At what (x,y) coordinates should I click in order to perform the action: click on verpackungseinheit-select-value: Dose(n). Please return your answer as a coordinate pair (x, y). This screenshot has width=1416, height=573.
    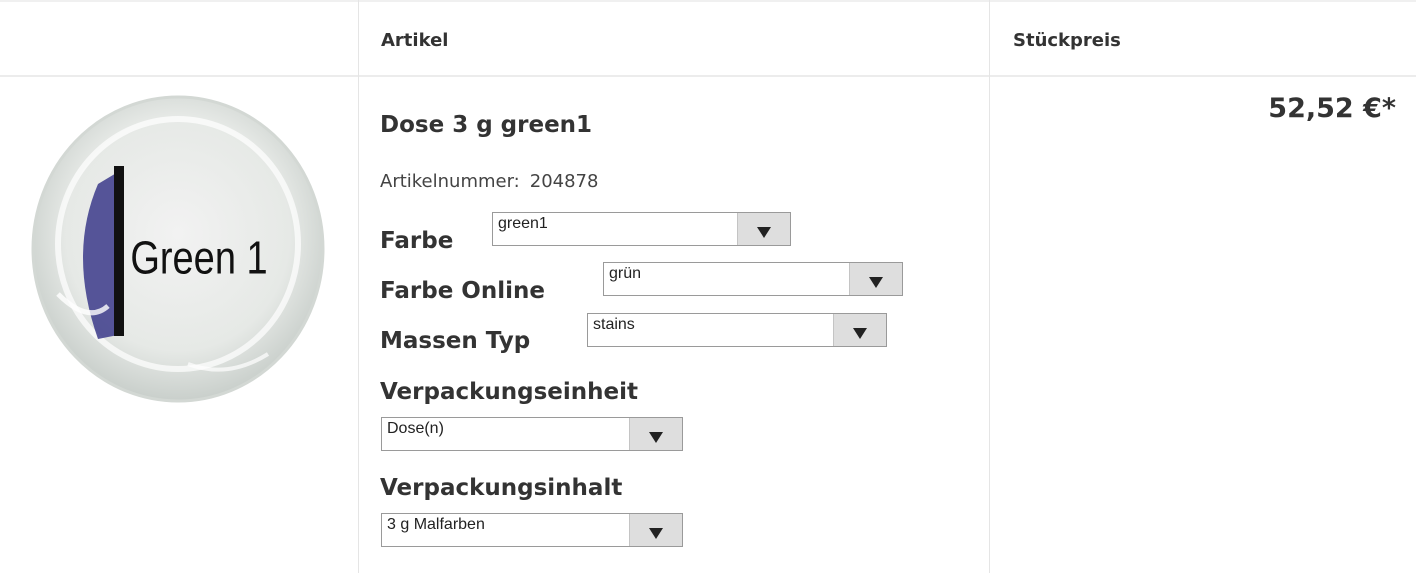
    Looking at the image, I should click on (415, 428).